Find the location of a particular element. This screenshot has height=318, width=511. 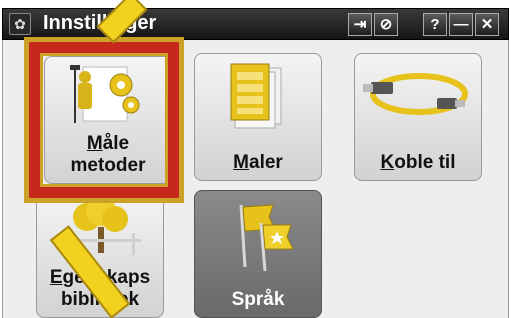

help-button: ? is located at coordinates (435, 24).